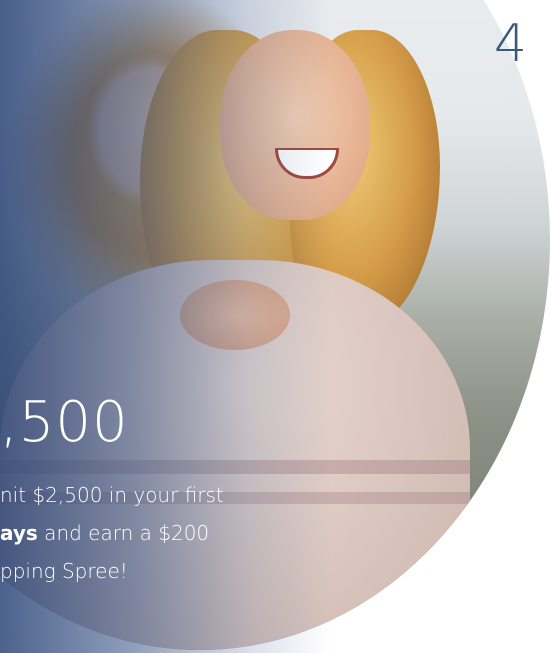 Image resolution: width=552 pixels, height=653 pixels. Describe the element at coordinates (19, 533) in the screenshot. I see `offer-line-2-bold: ays` at that location.